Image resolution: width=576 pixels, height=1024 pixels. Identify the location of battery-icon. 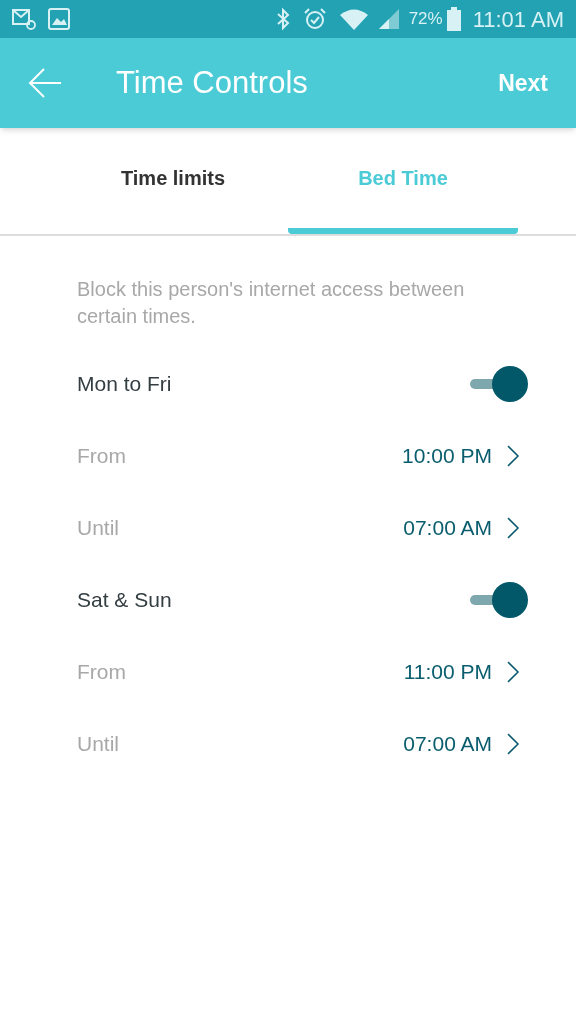
(453, 19).